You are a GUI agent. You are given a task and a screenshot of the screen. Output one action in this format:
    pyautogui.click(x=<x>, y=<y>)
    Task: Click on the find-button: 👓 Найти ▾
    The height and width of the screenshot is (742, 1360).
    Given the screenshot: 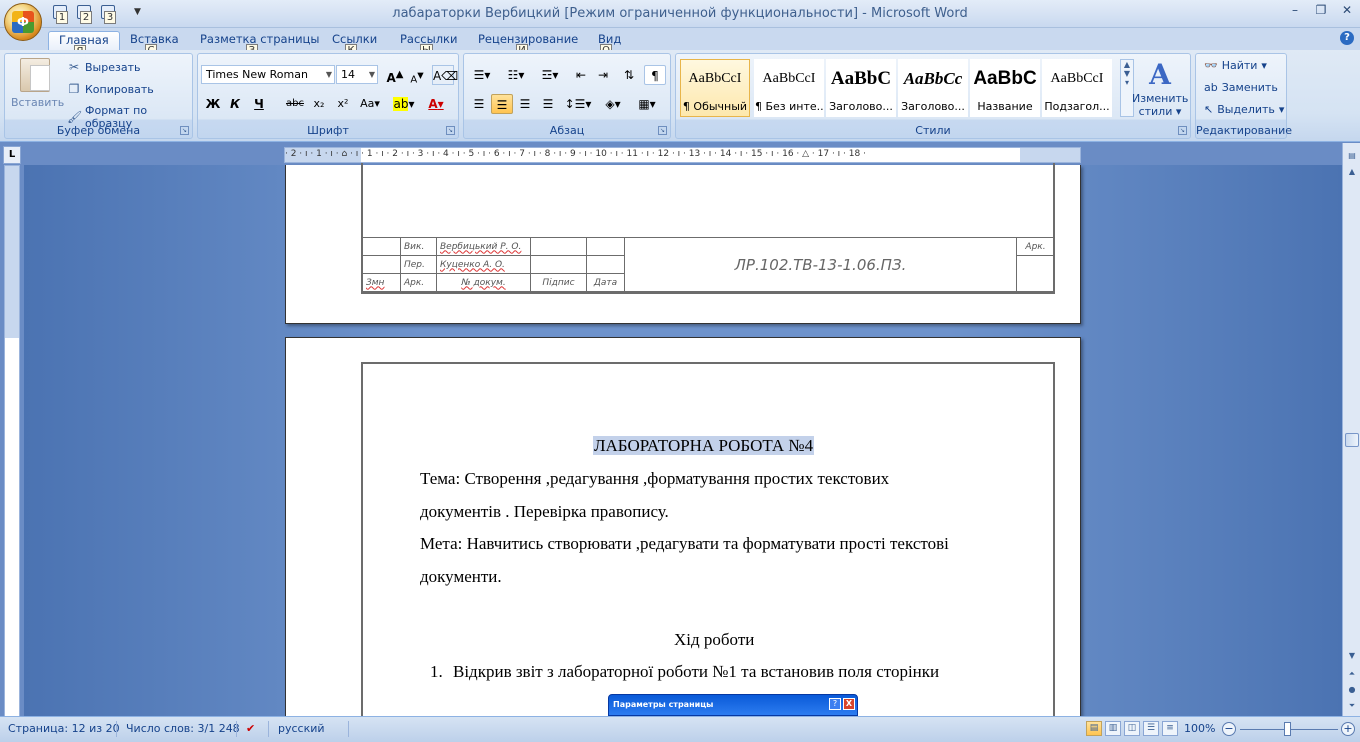 What is the action you would take?
    pyautogui.click(x=1235, y=65)
    